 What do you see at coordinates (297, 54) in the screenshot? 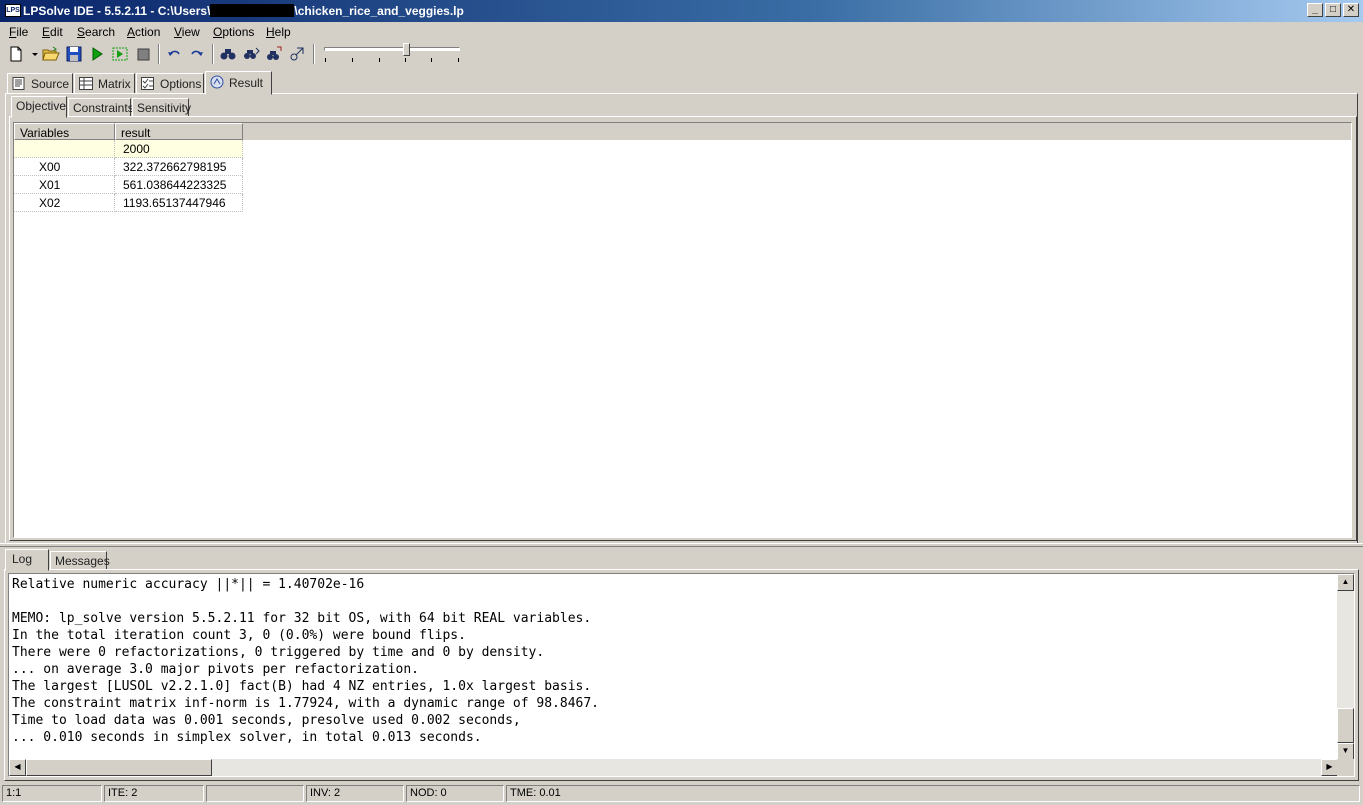
I see `goto-icon` at bounding box center [297, 54].